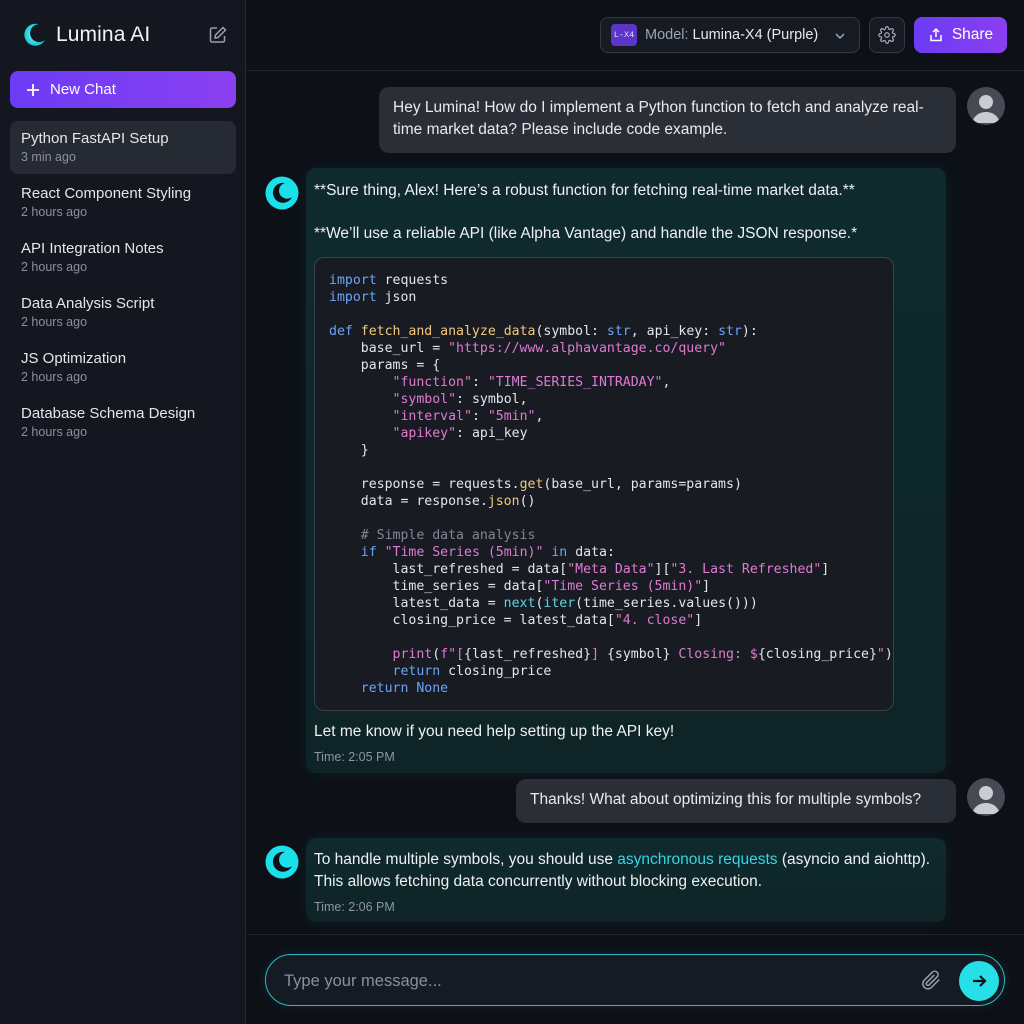 This screenshot has width=1024, height=1024. What do you see at coordinates (83, 89) in the screenshot?
I see `new-chat-label: New Chat` at bounding box center [83, 89].